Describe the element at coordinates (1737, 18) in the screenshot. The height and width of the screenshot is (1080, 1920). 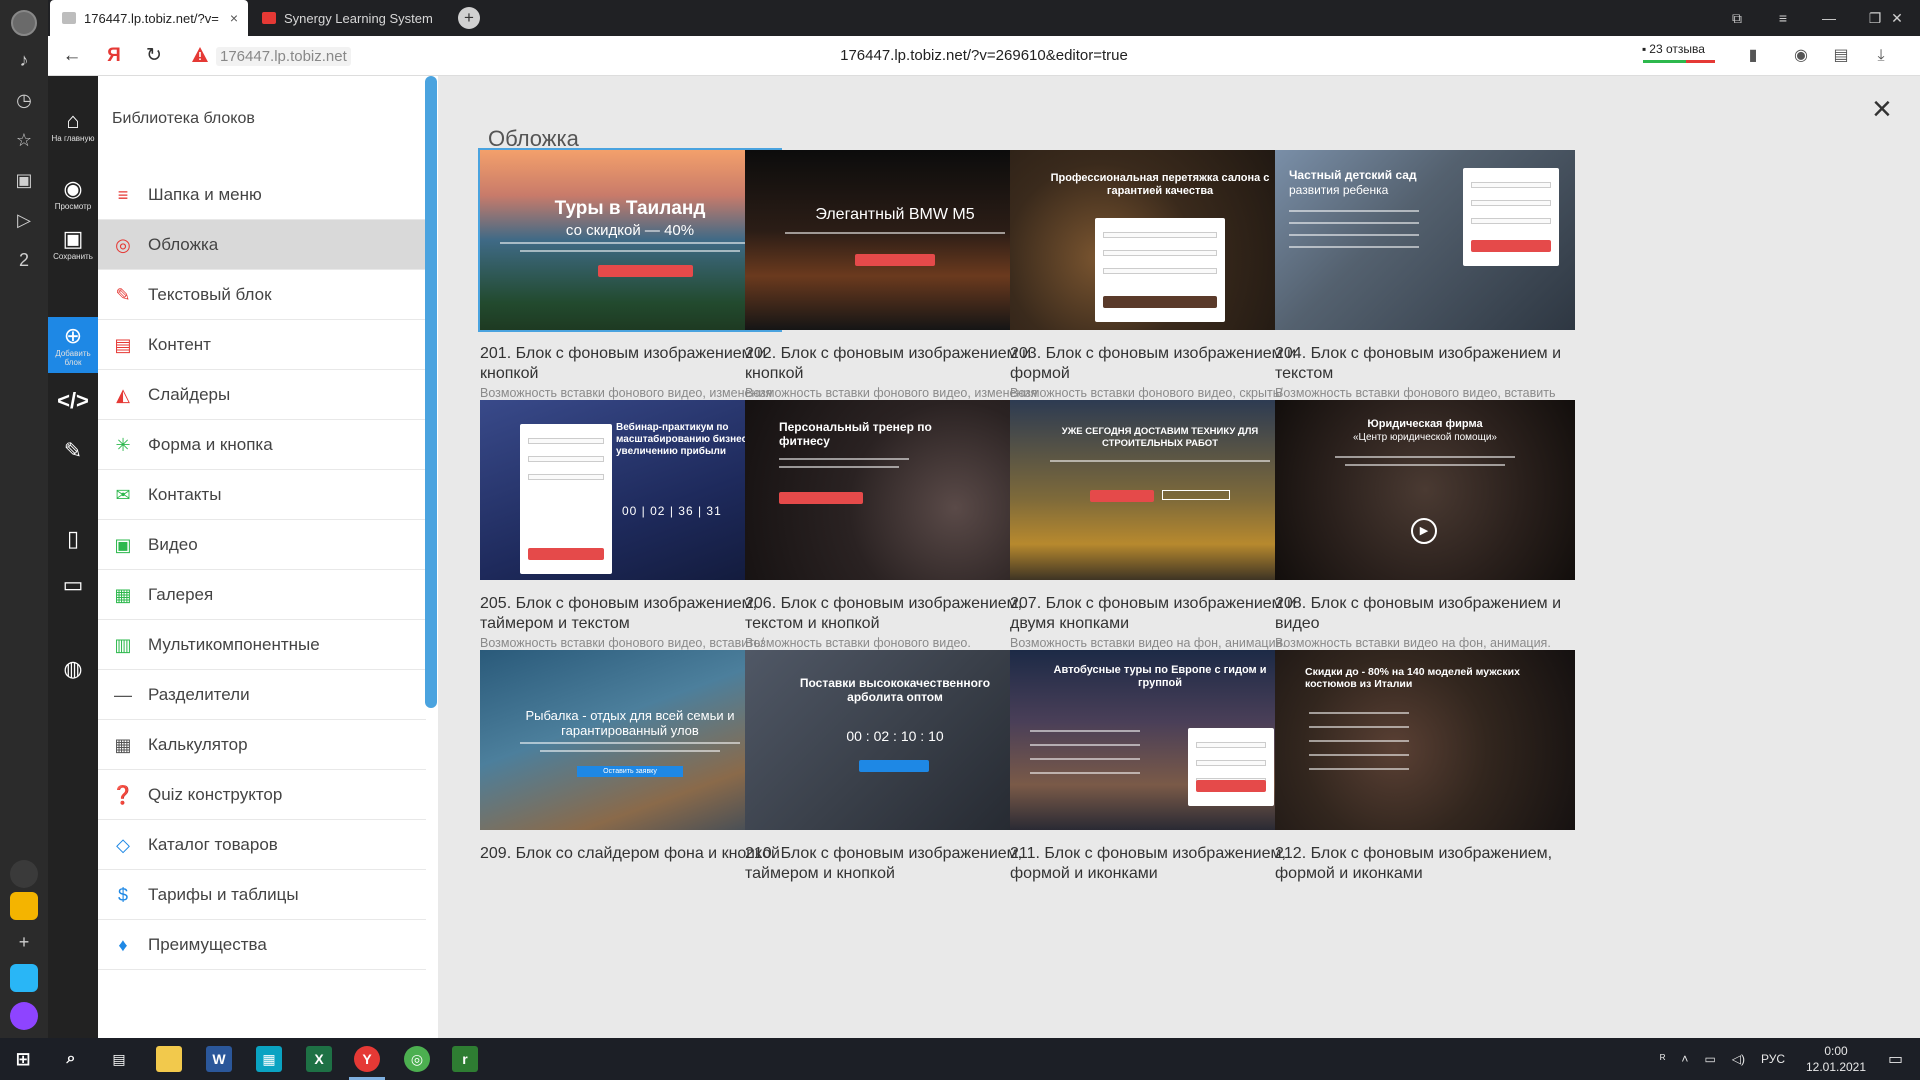
I see `bookmarks-manager-icon: ⧉` at that location.